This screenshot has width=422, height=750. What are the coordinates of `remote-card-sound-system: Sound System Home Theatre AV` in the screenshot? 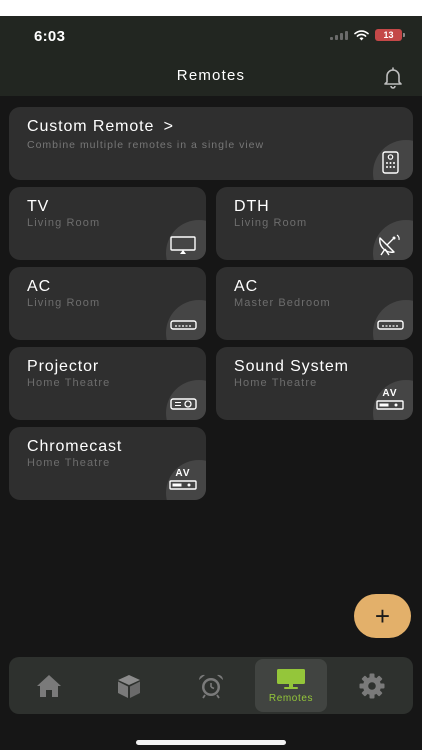 It's located at (314, 383).